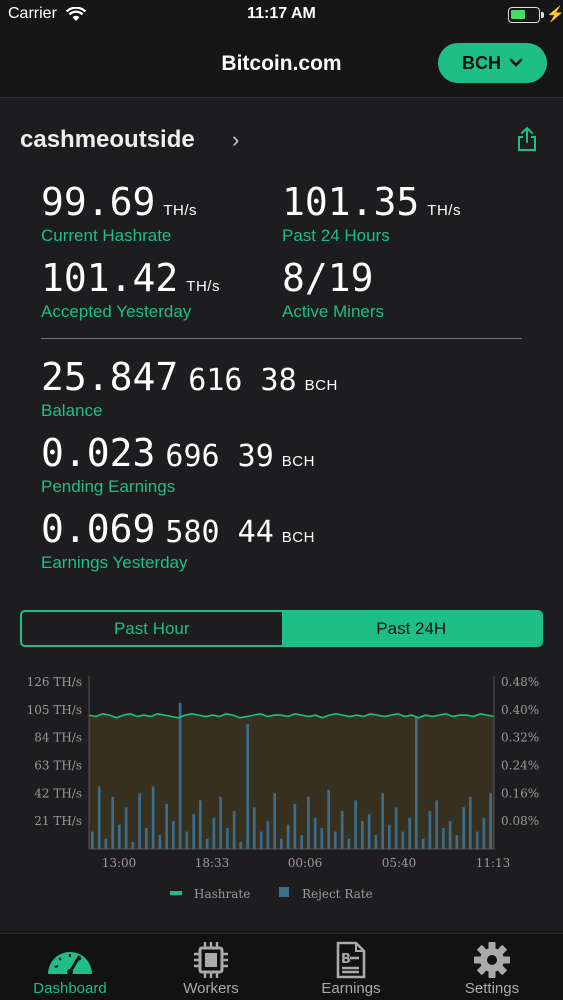 The height and width of the screenshot is (1000, 563). I want to click on past-24-hours-stat: 101.35 TH/s Past 24 Hours, so click(371, 213).